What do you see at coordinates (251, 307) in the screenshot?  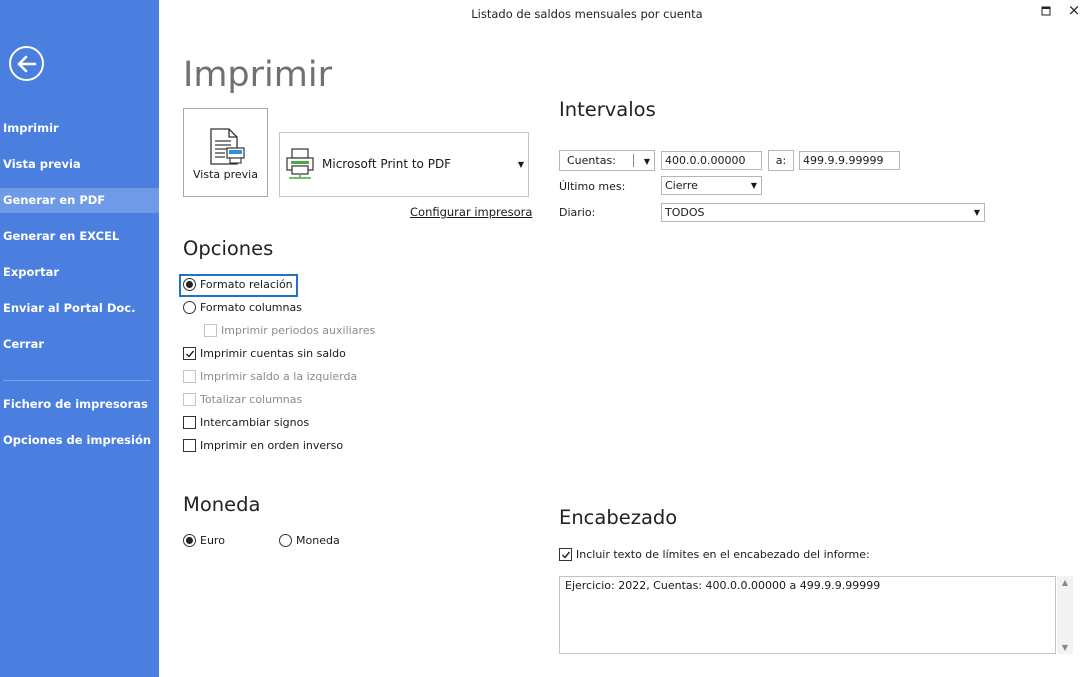 I see `option-label: Formato columnas` at bounding box center [251, 307].